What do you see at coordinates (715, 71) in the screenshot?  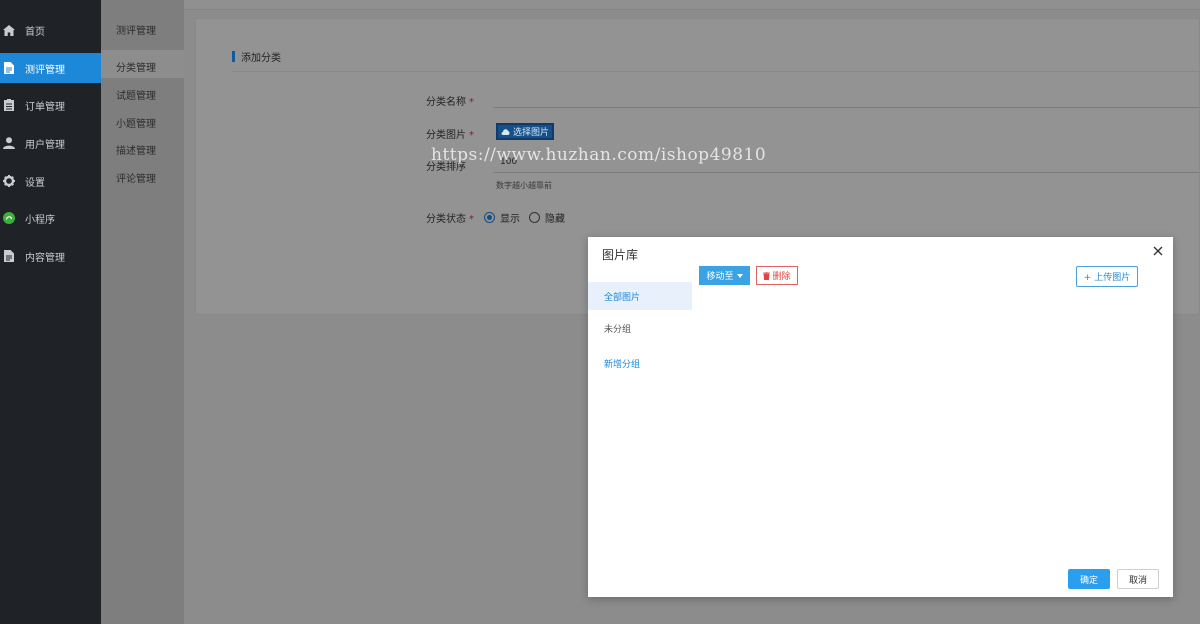 I see `title-divider` at bounding box center [715, 71].